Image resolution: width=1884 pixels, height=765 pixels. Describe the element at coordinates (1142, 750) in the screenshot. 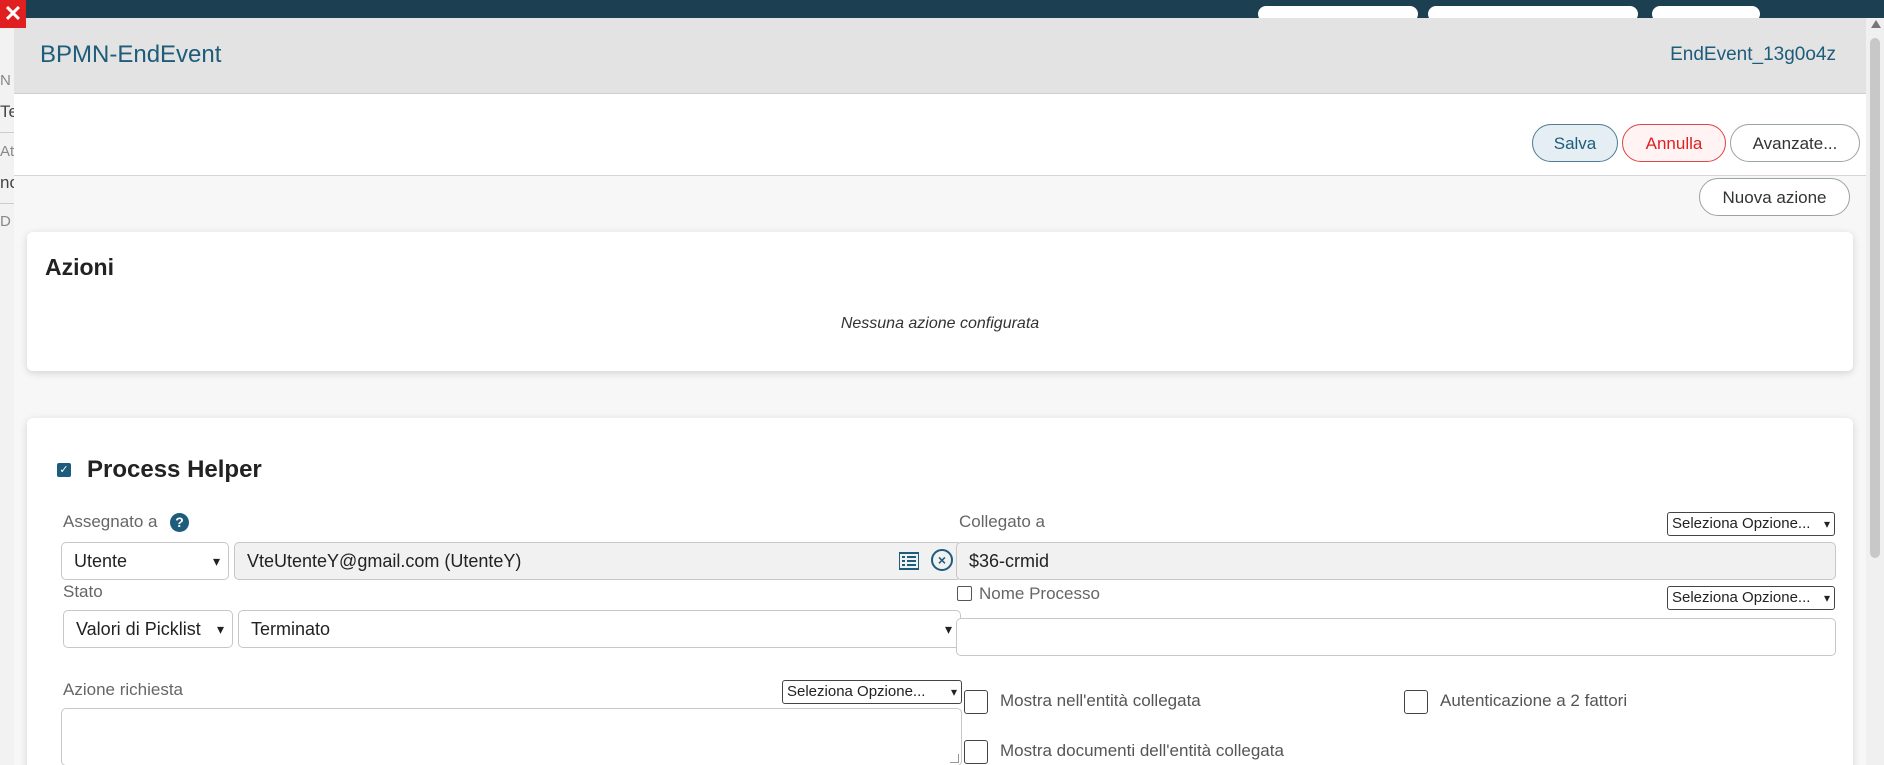

I see `show-docs-label: Mostra documenti dell'entità collegata` at that location.